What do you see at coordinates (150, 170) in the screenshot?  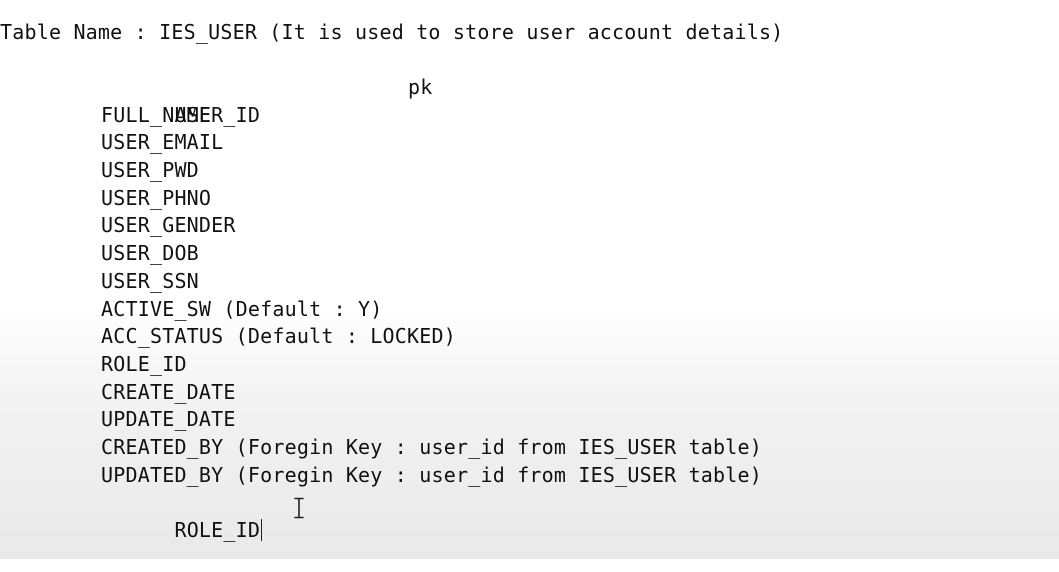 I see `field-name: USER_PWD` at bounding box center [150, 170].